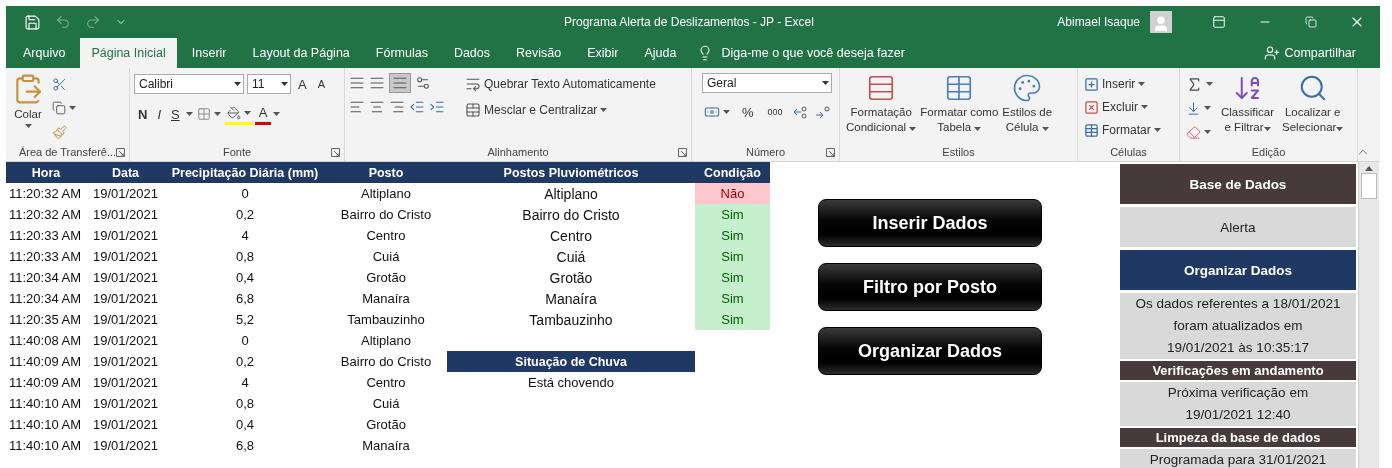 The image size is (1392, 468). I want to click on cells-button: Formatar, so click(1122, 130).